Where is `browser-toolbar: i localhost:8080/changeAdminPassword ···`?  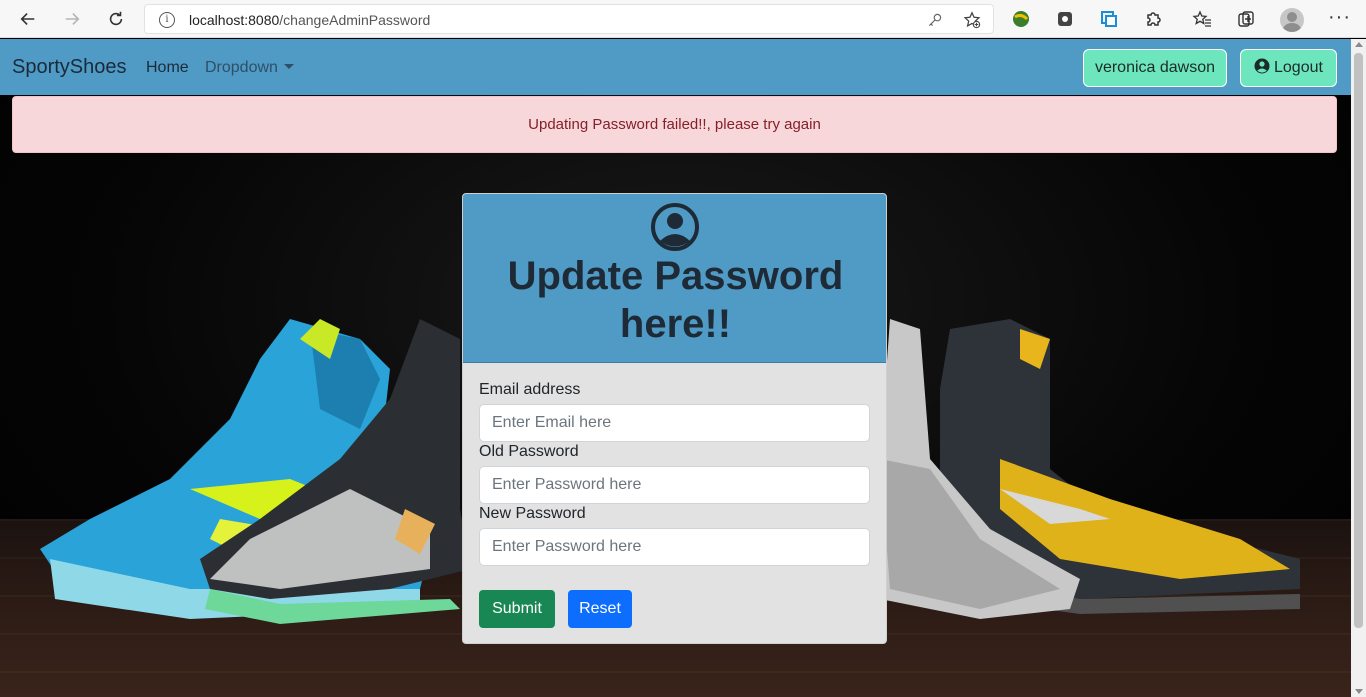 browser-toolbar: i localhost:8080/changeAdminPassword ··· is located at coordinates (683, 19).